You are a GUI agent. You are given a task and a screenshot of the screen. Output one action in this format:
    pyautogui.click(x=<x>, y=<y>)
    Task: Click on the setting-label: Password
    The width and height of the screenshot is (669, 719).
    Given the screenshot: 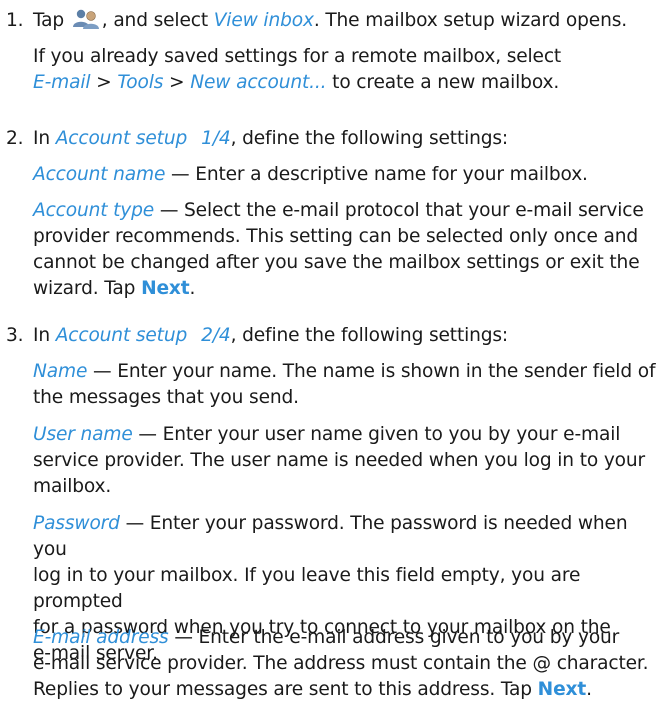 What is the action you would take?
    pyautogui.click(x=76, y=523)
    